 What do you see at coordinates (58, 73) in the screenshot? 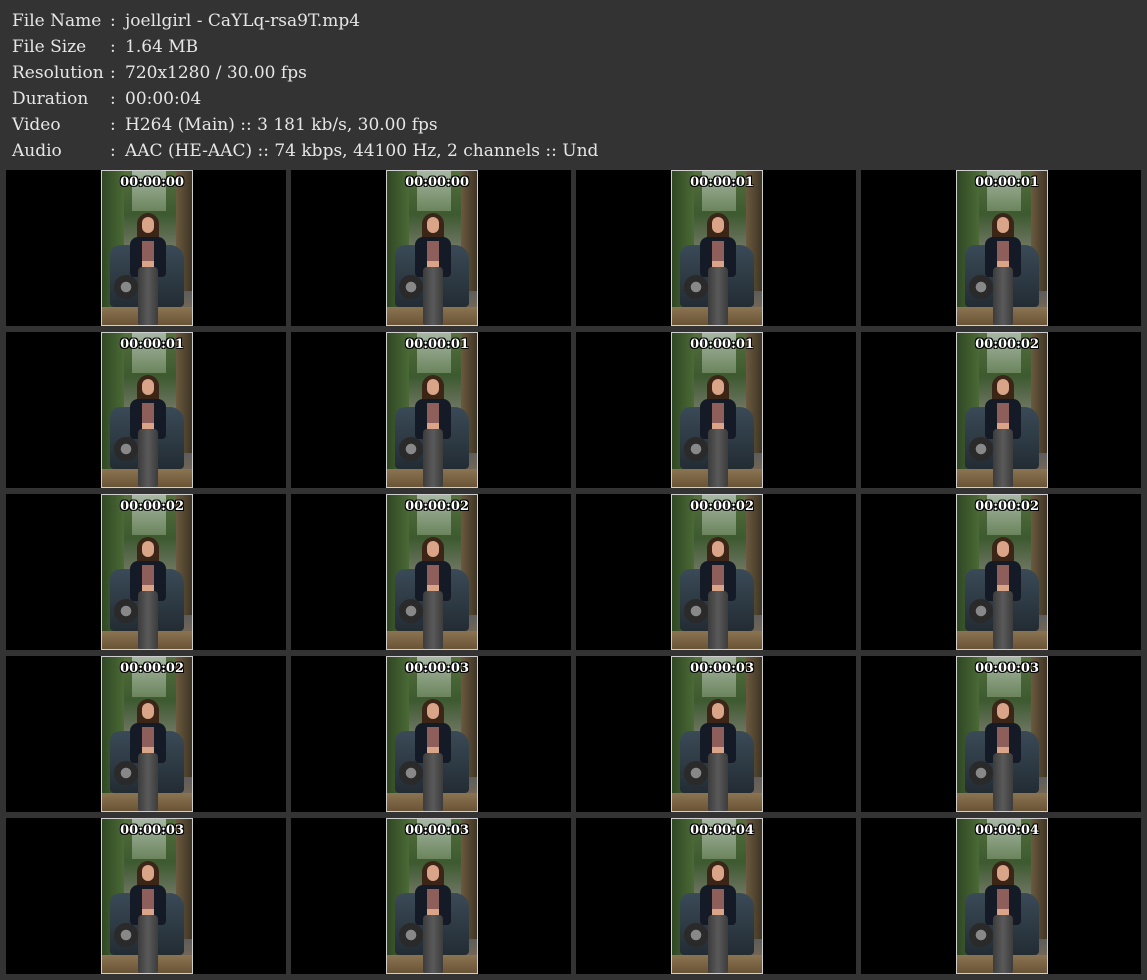
I see `info-label: Resolution` at bounding box center [58, 73].